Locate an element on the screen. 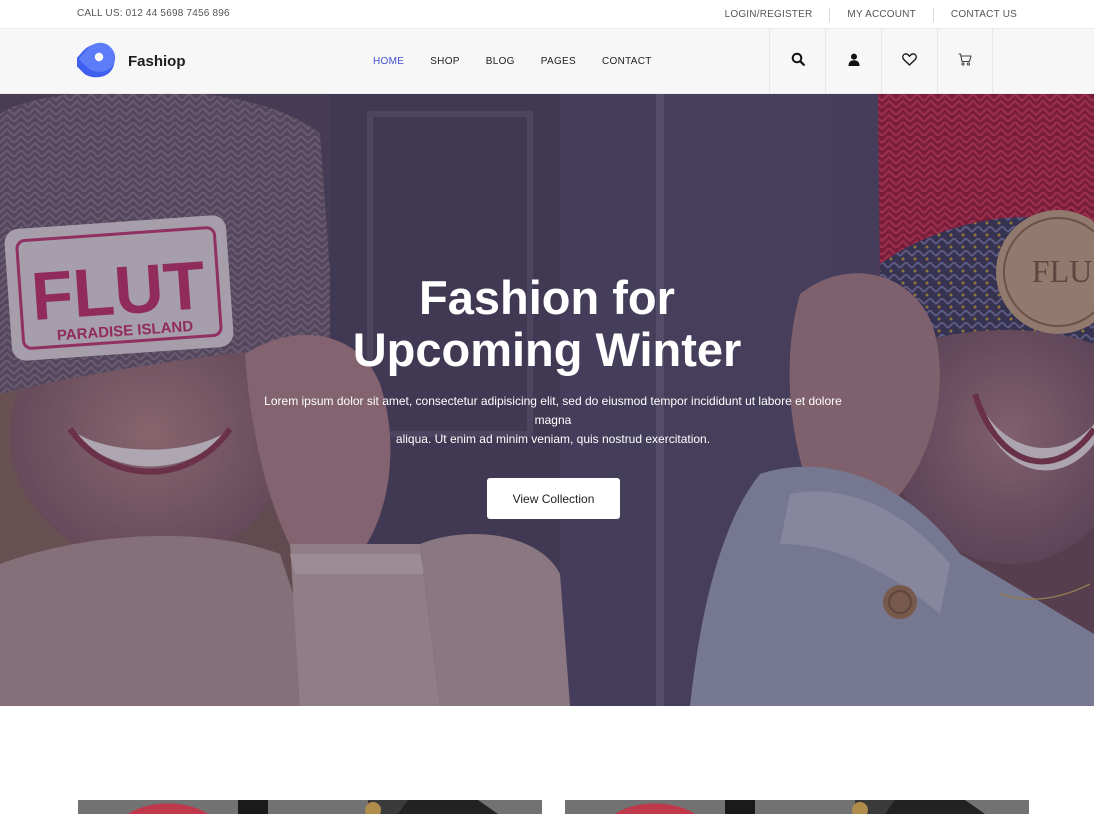 The image size is (1094, 814). call-us-text: CALL US: 012 44 5698 7456 896 is located at coordinates (153, 13).